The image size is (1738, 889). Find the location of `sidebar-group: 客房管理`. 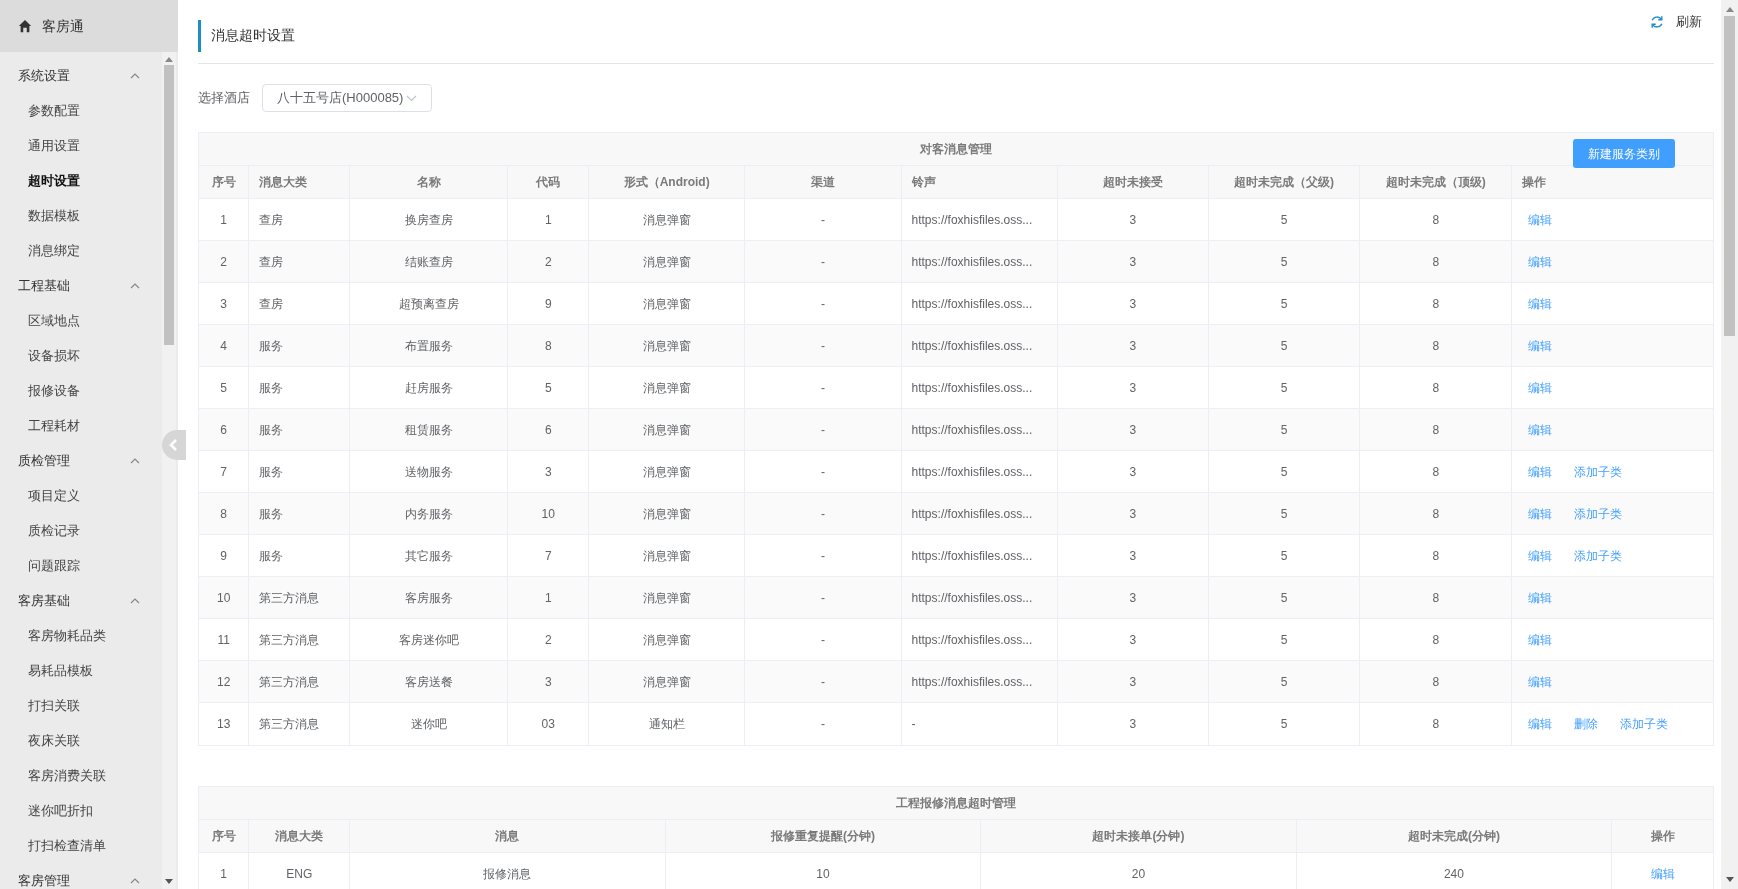

sidebar-group: 客房管理 is located at coordinates (81, 876).